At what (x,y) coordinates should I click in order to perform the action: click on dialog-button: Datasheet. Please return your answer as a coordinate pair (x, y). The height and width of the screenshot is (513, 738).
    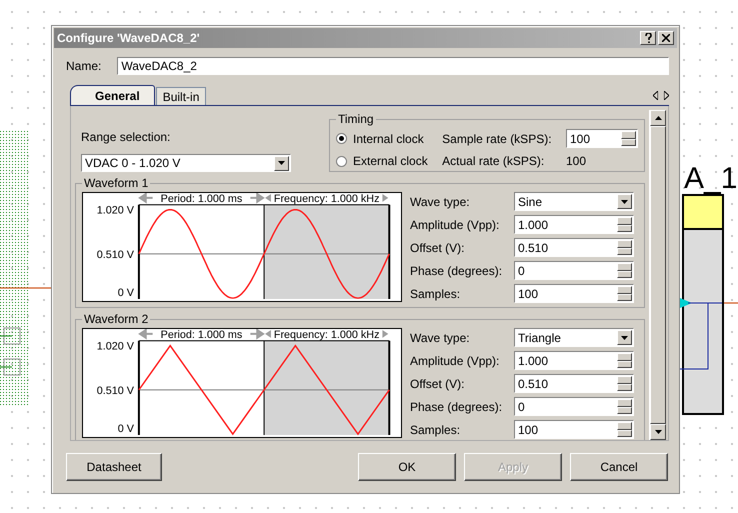
    Looking at the image, I should click on (114, 467).